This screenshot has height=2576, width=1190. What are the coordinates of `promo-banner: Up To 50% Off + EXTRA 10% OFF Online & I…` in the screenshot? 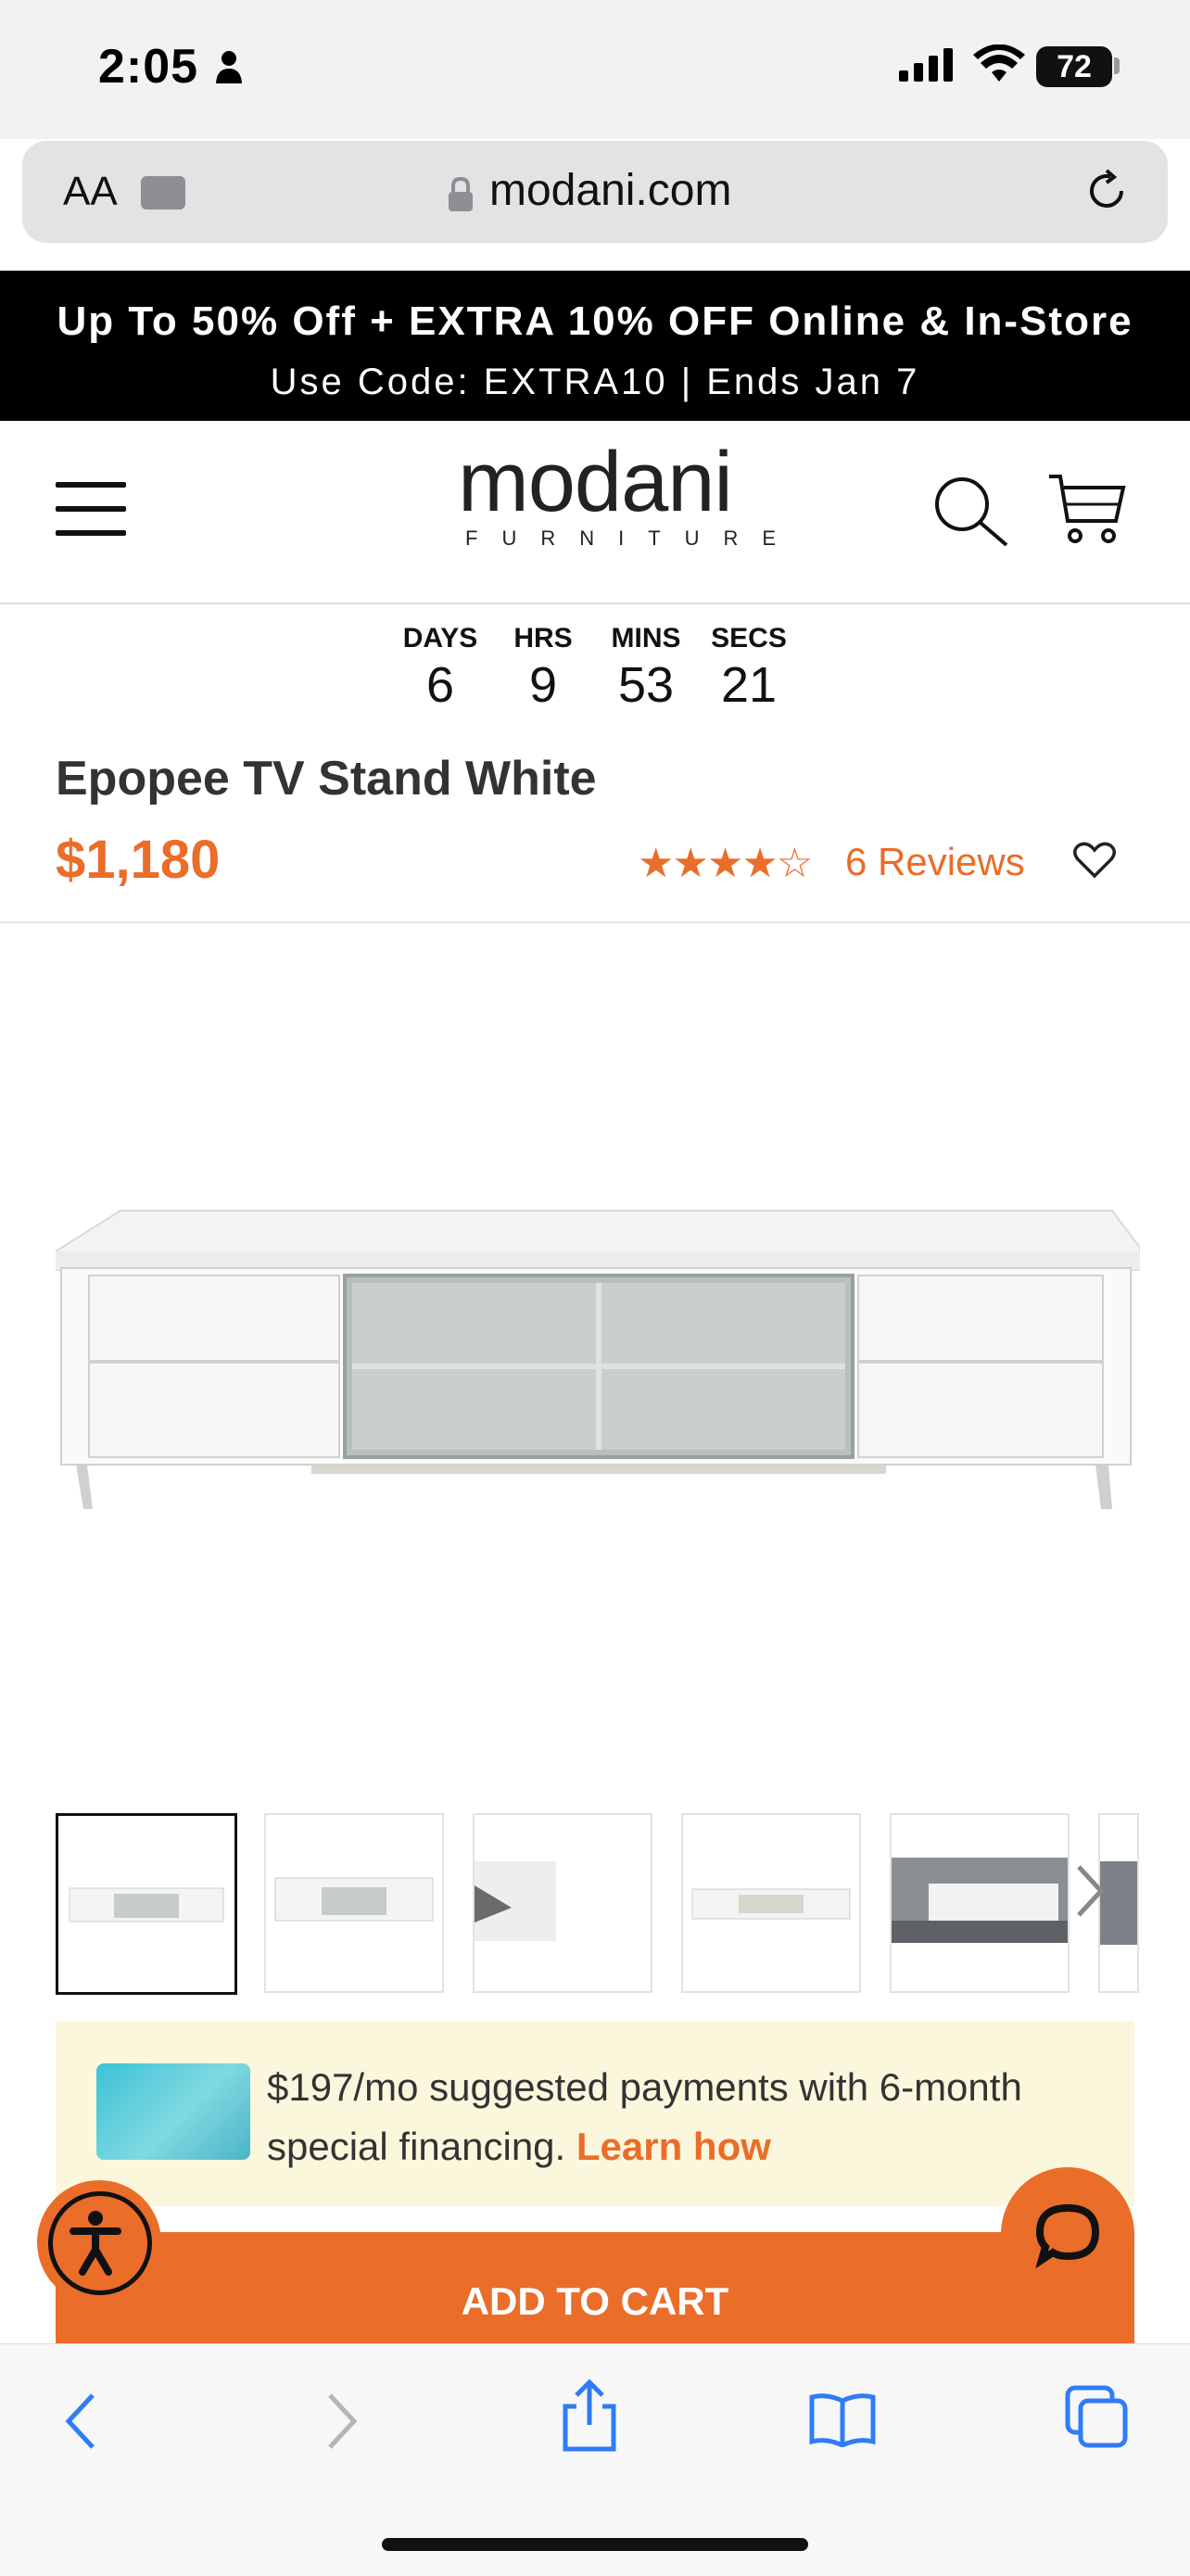 It's located at (595, 346).